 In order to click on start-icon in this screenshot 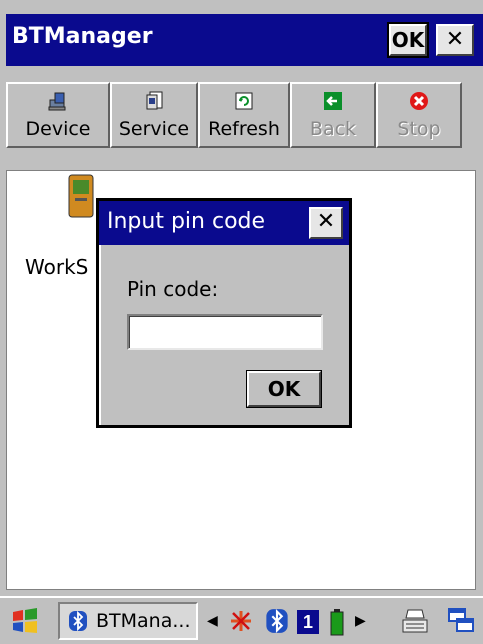, I will do `click(25, 621)`.